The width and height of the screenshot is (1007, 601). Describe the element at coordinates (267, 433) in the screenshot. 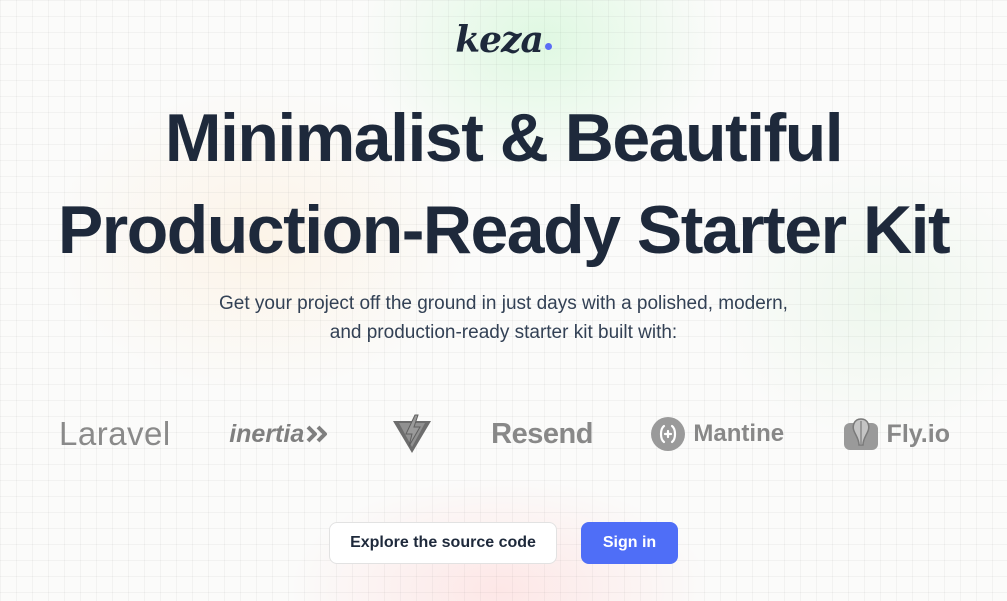

I see `inertia-logo-text: inertia` at that location.